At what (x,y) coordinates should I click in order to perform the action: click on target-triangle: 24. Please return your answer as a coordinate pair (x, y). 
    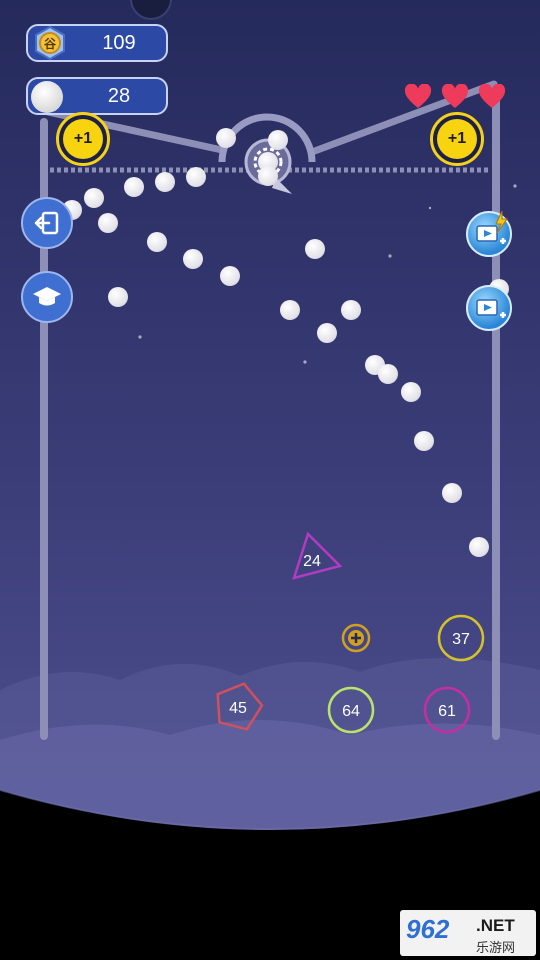
    Looking at the image, I should click on (317, 555).